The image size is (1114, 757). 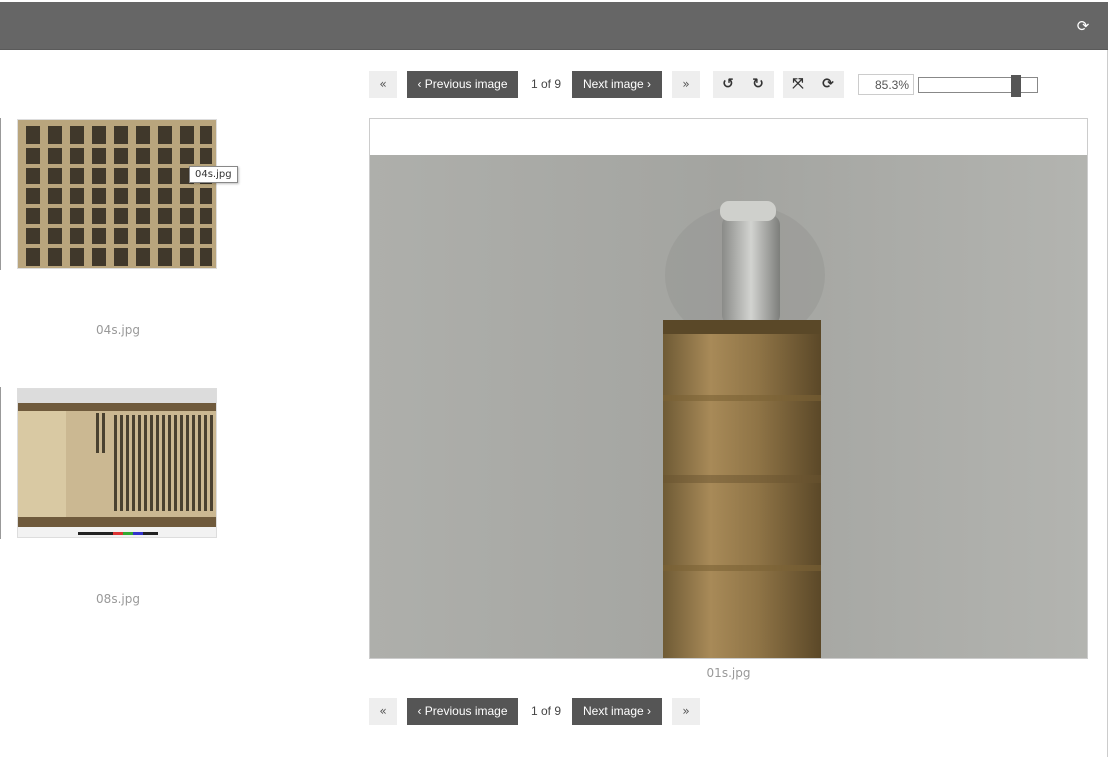 I want to click on scrollbar-edge, so click(x=1107, y=403).